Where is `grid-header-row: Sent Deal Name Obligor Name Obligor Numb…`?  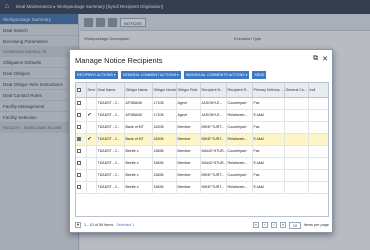
grid-header-row: Sent Deal Name Obligor Name Obligor Numb… is located at coordinates (202, 90).